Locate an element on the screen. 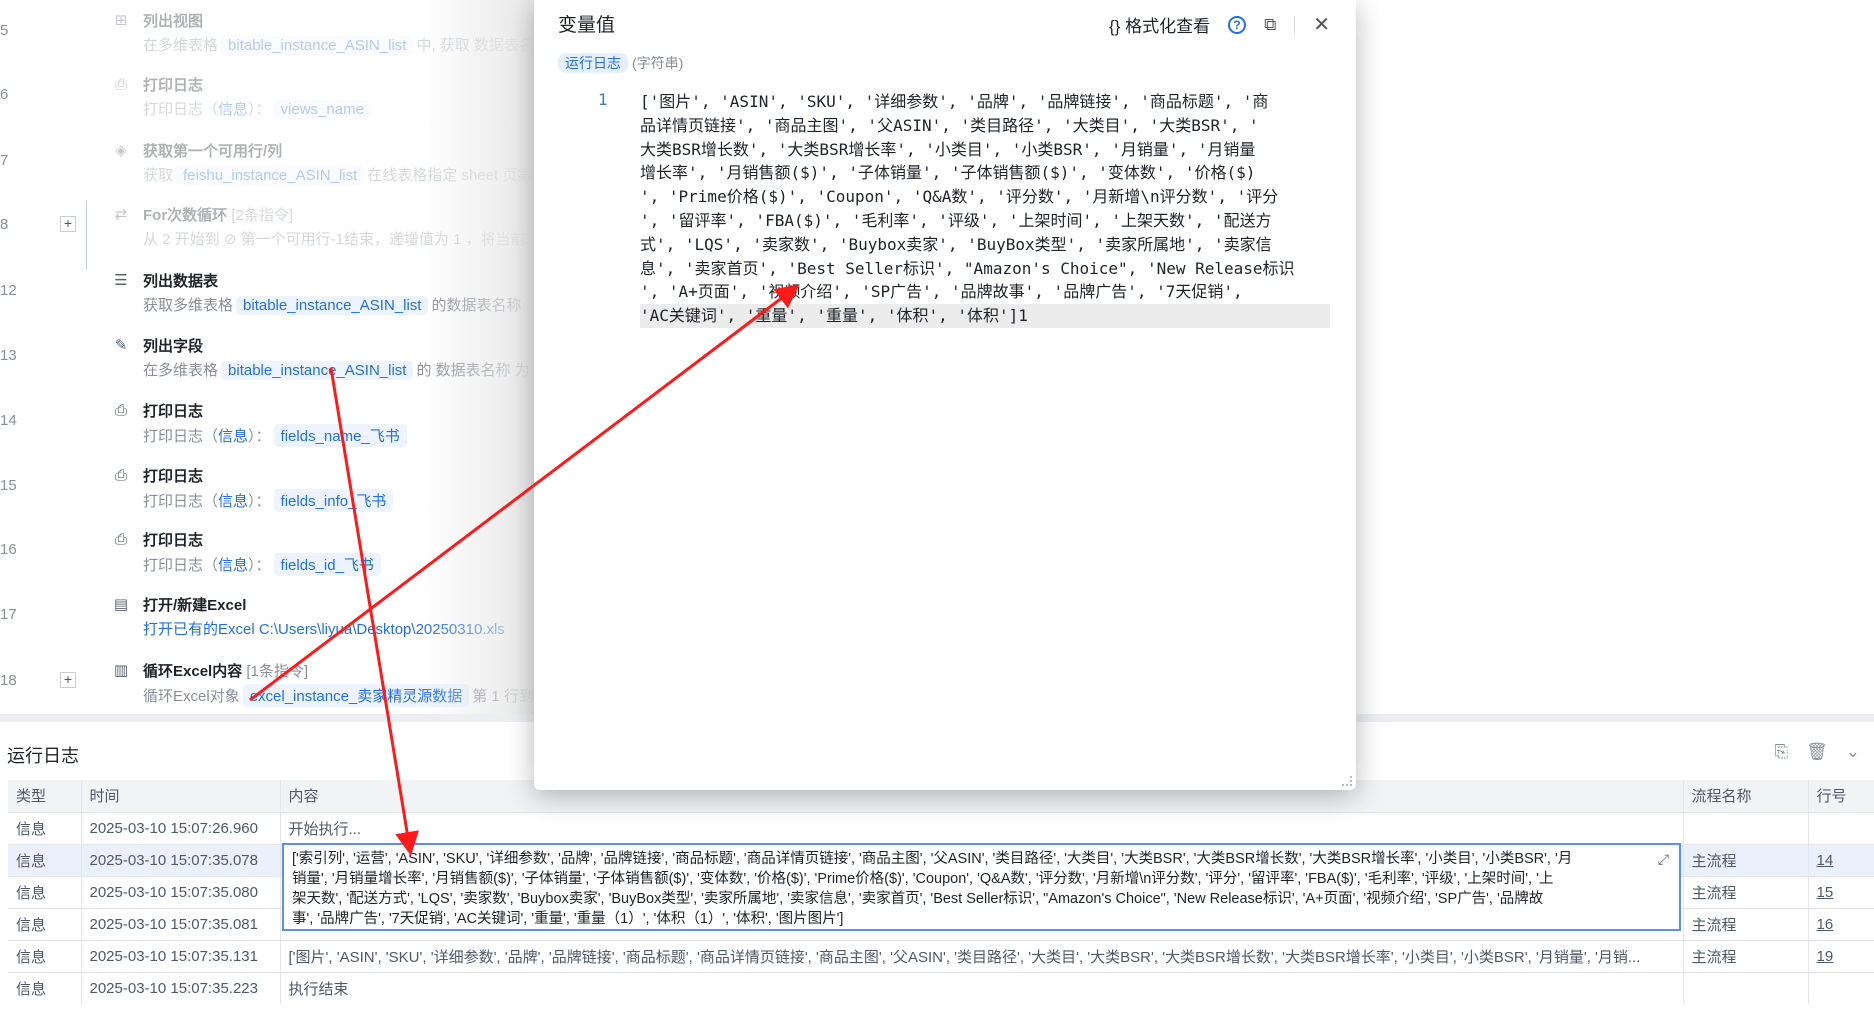 This screenshot has width=1874, height=1035. format-view-button: {} 格式化查看 is located at coordinates (1159, 24).